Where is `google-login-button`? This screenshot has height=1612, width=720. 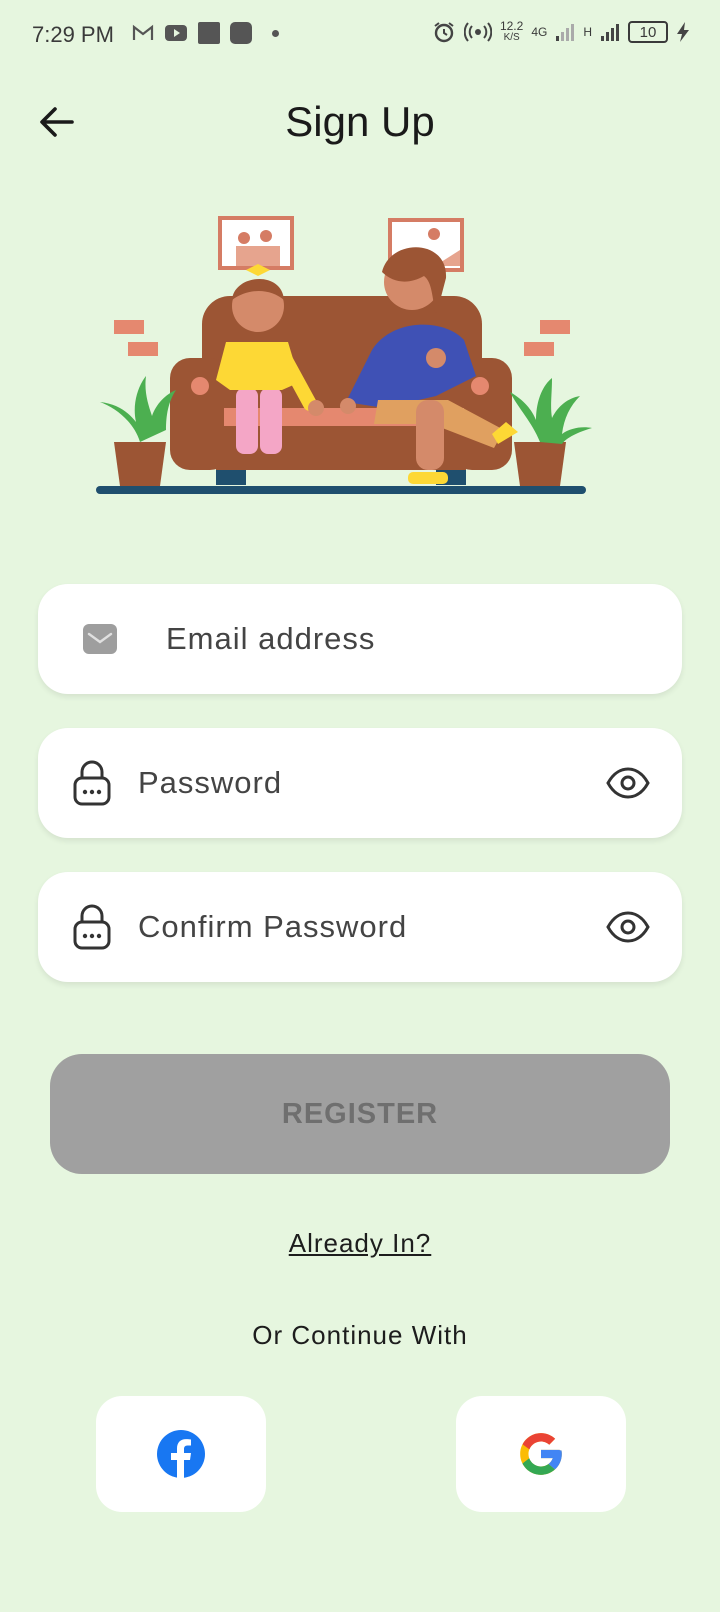
google-login-button is located at coordinates (541, 1454).